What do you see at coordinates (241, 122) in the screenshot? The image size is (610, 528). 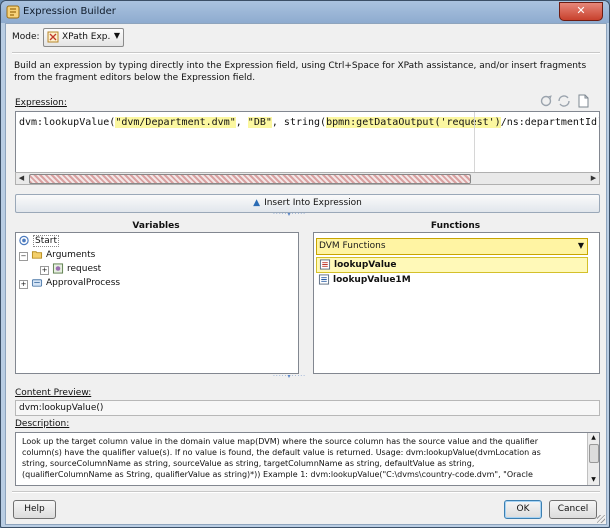 I see `expression-segment: ,` at bounding box center [241, 122].